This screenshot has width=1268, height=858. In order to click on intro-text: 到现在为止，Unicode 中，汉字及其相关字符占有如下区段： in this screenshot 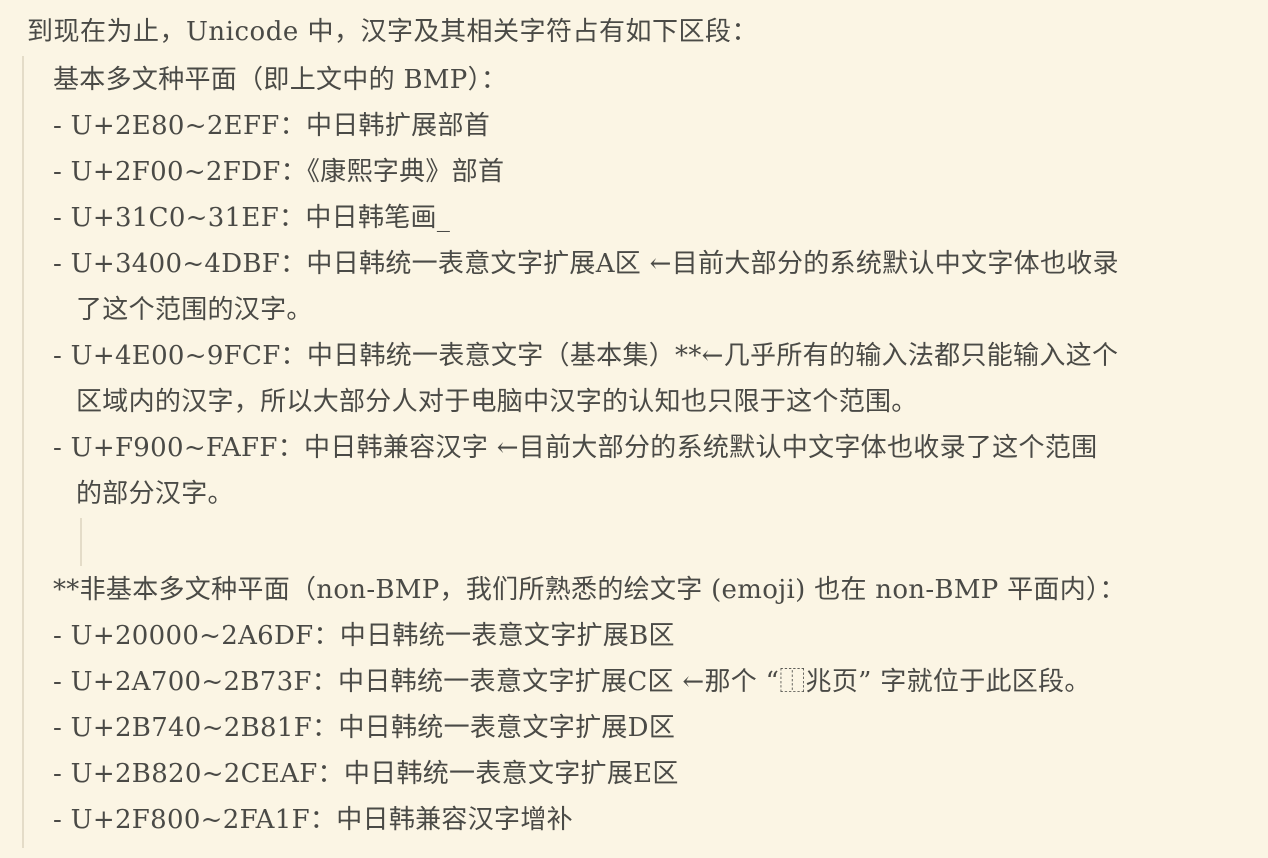, I will do `click(392, 32)`.